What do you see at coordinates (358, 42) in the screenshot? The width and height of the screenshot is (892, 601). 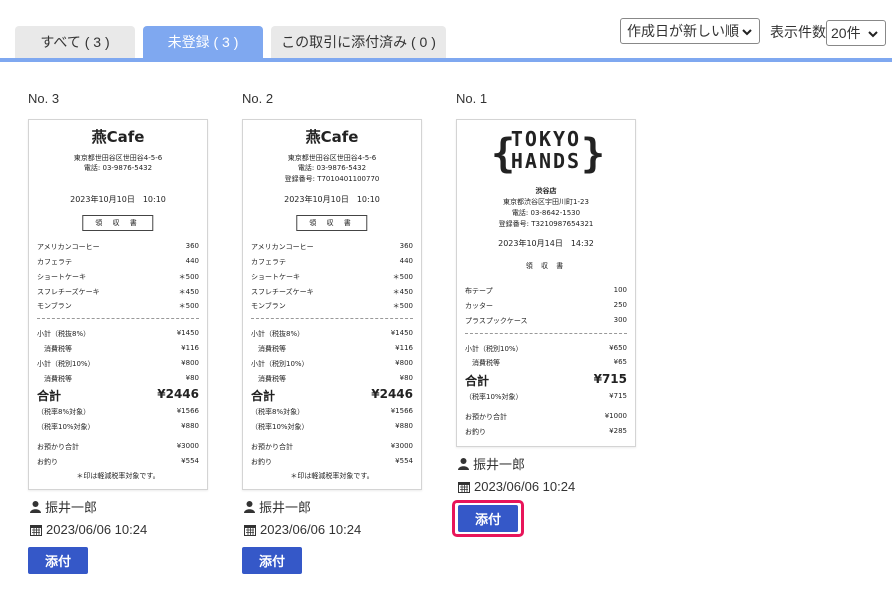 I see `tab-attached: この取引に添付済み ( 0 )` at bounding box center [358, 42].